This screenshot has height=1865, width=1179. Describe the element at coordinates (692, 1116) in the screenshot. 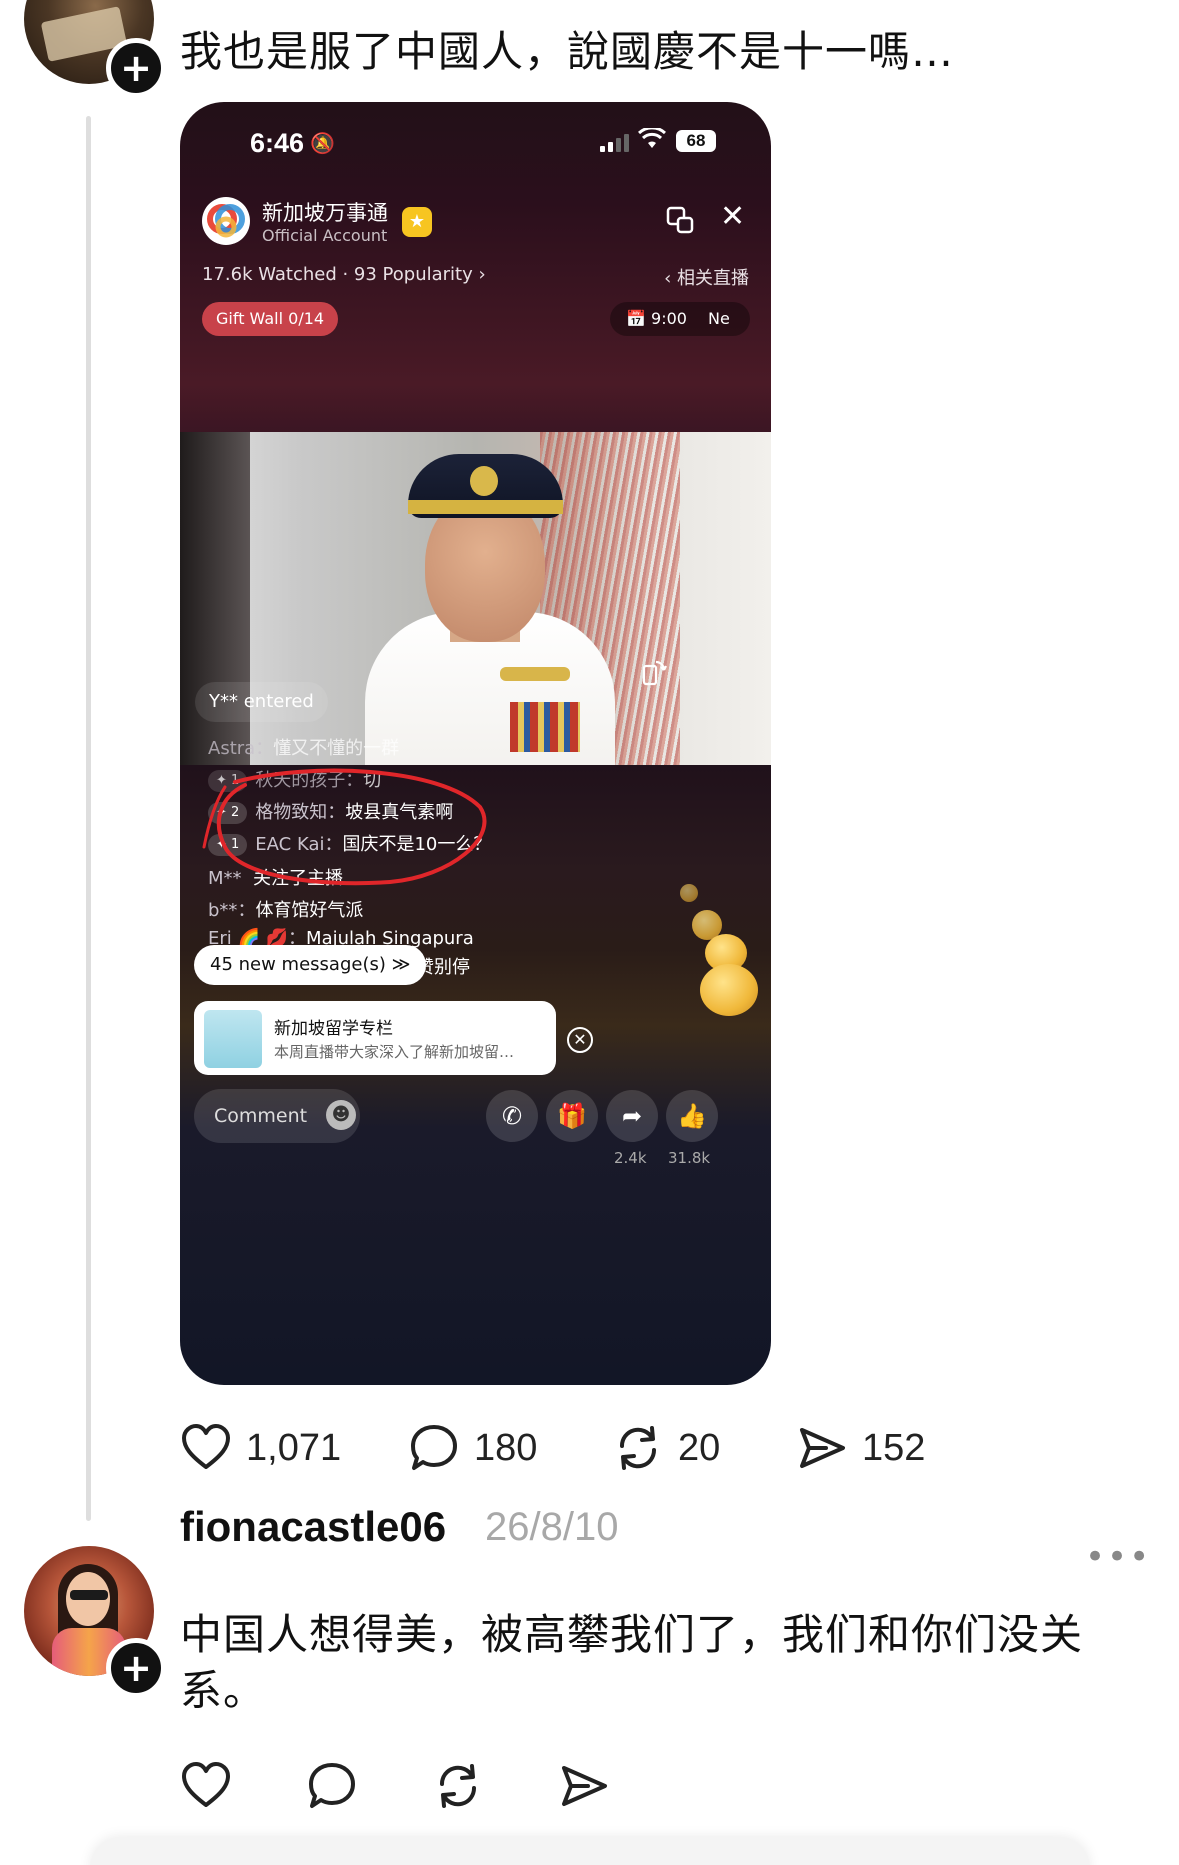

I see `thumbs-up-icon: 👍` at that location.